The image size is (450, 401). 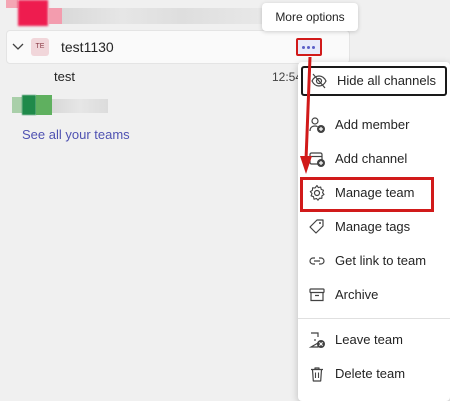 I want to click on trash-icon, so click(x=317, y=374).